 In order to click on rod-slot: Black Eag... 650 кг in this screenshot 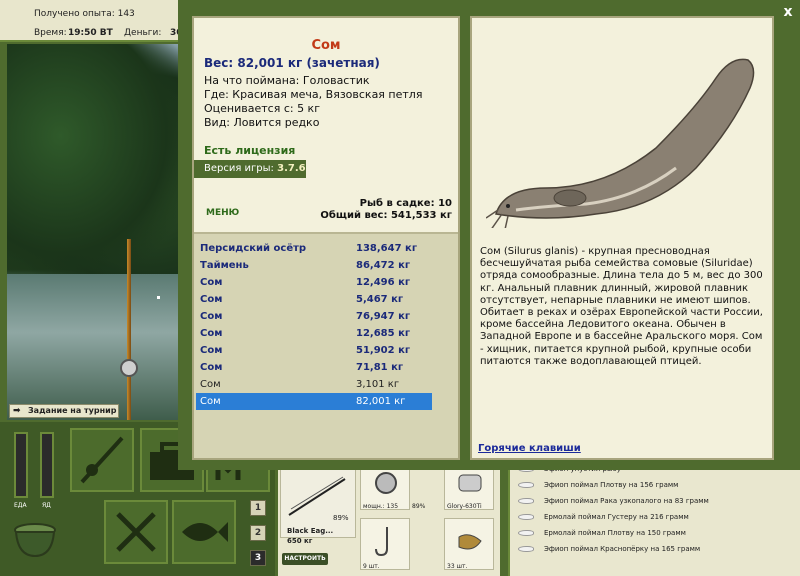, I will do `click(318, 506)`.